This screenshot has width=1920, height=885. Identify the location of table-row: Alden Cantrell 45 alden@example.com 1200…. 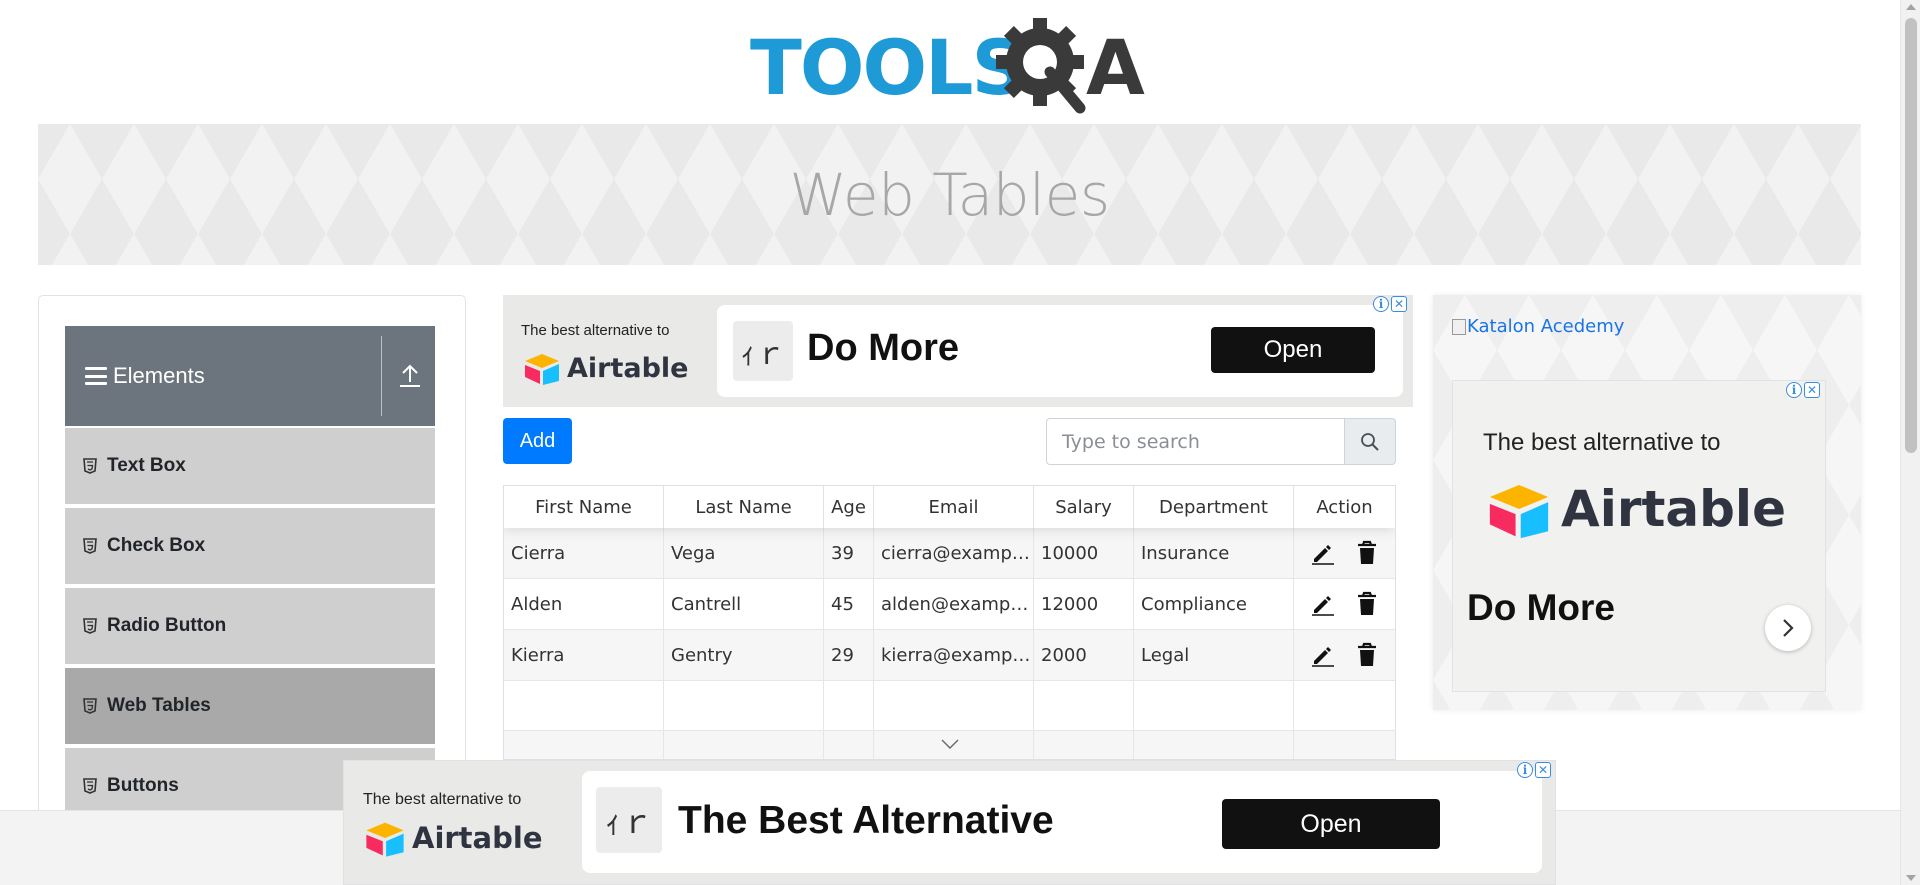
(949, 604).